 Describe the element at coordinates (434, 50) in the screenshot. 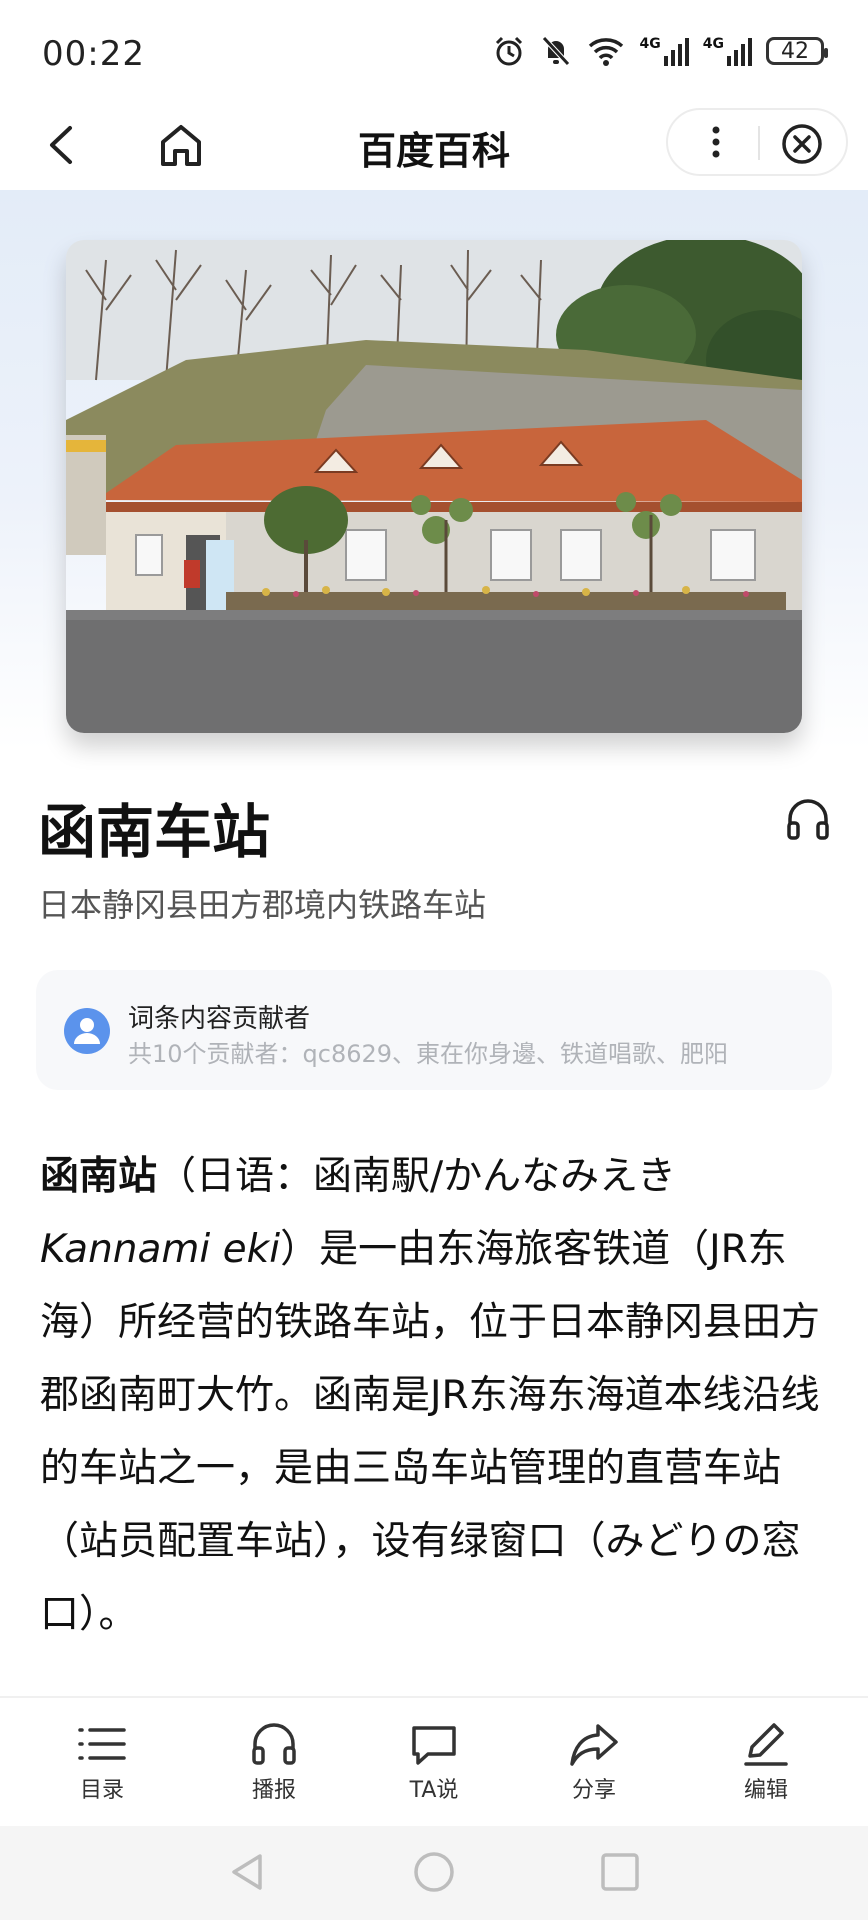

I see `status-bar: 00:22 4G 4G 42` at that location.